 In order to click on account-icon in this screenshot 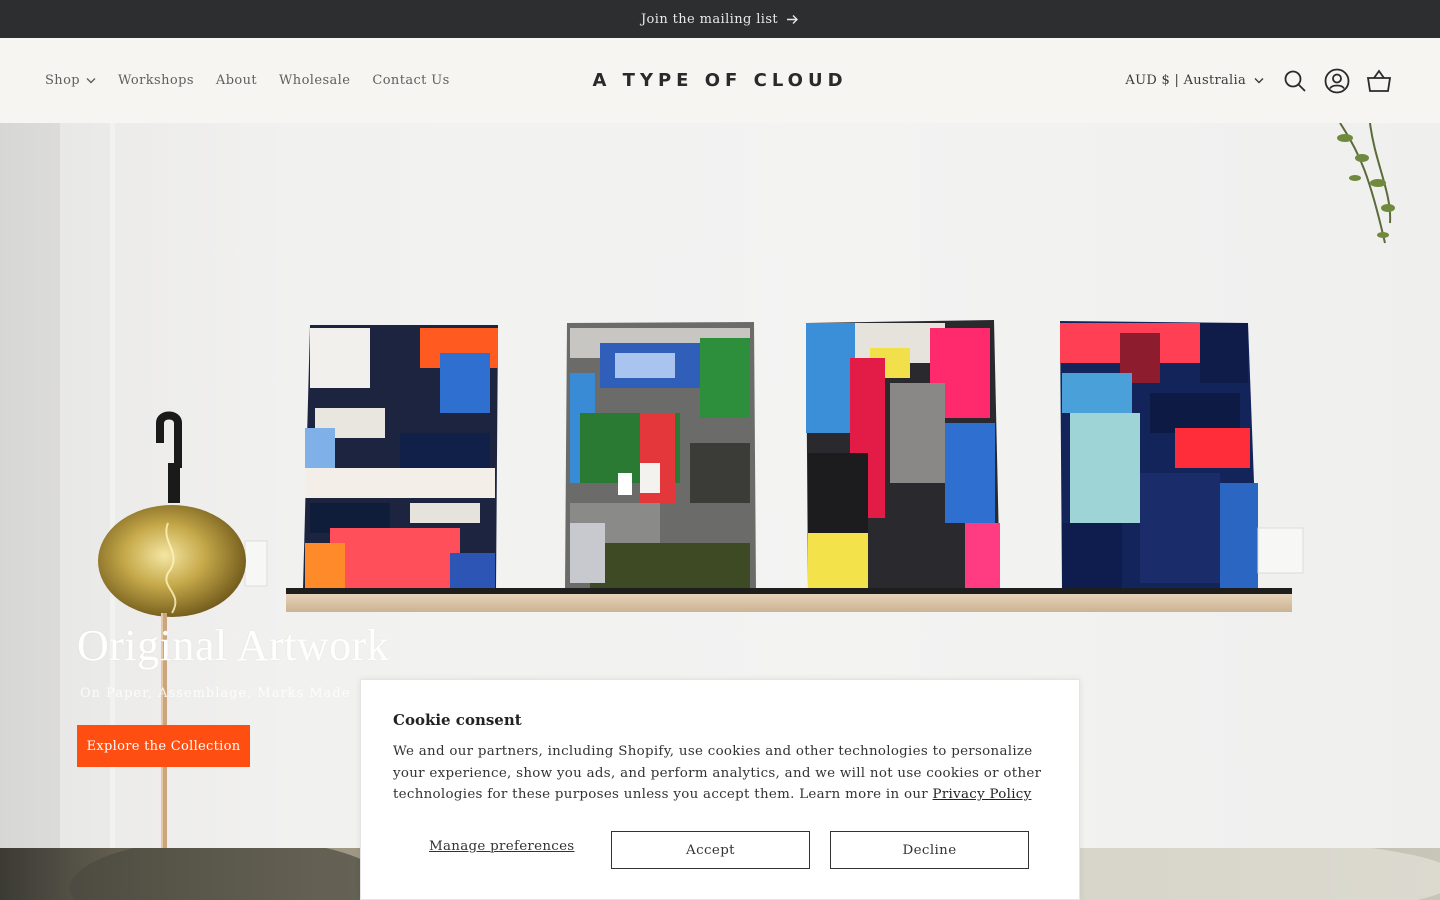, I will do `click(1337, 81)`.